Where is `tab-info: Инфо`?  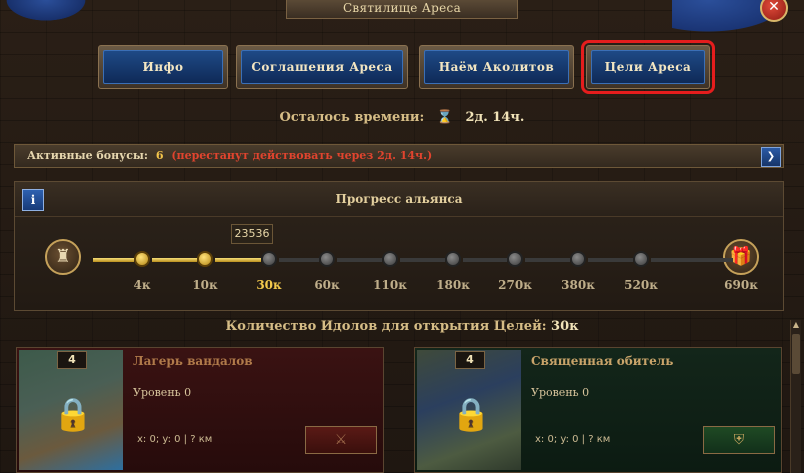
tab-info: Инфо is located at coordinates (163, 67).